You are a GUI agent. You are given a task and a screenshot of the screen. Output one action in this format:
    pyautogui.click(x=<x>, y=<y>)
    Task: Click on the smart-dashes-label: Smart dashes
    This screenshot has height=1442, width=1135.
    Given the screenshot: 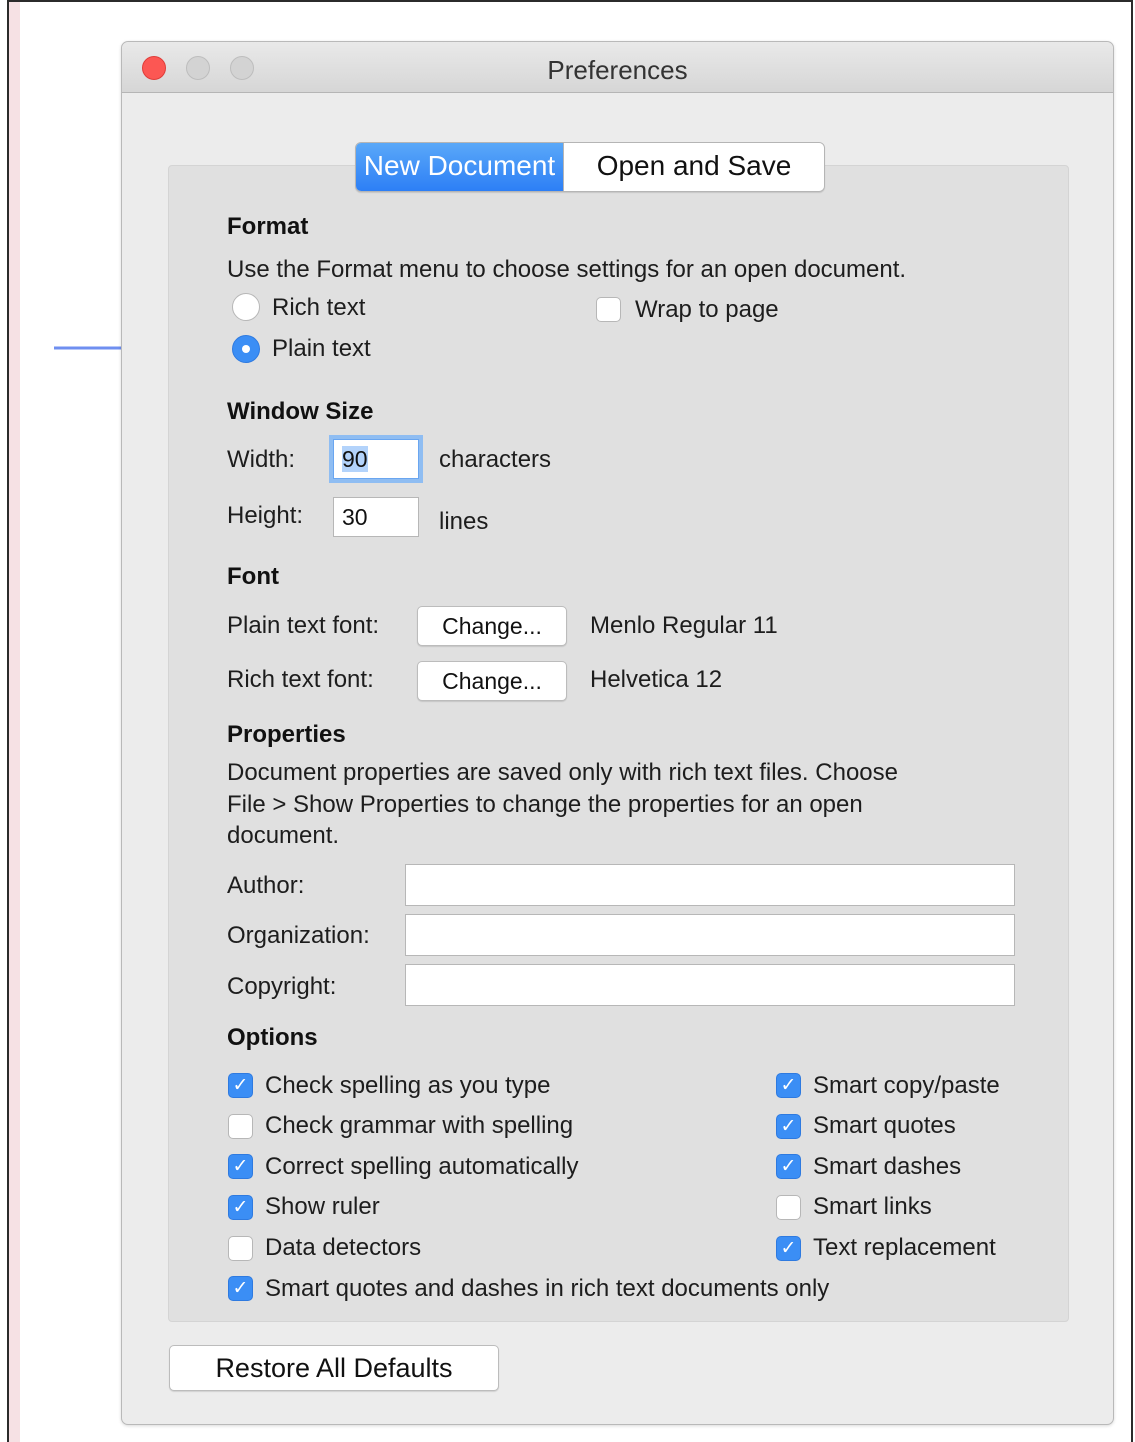 What is the action you would take?
    pyautogui.click(x=887, y=1167)
    